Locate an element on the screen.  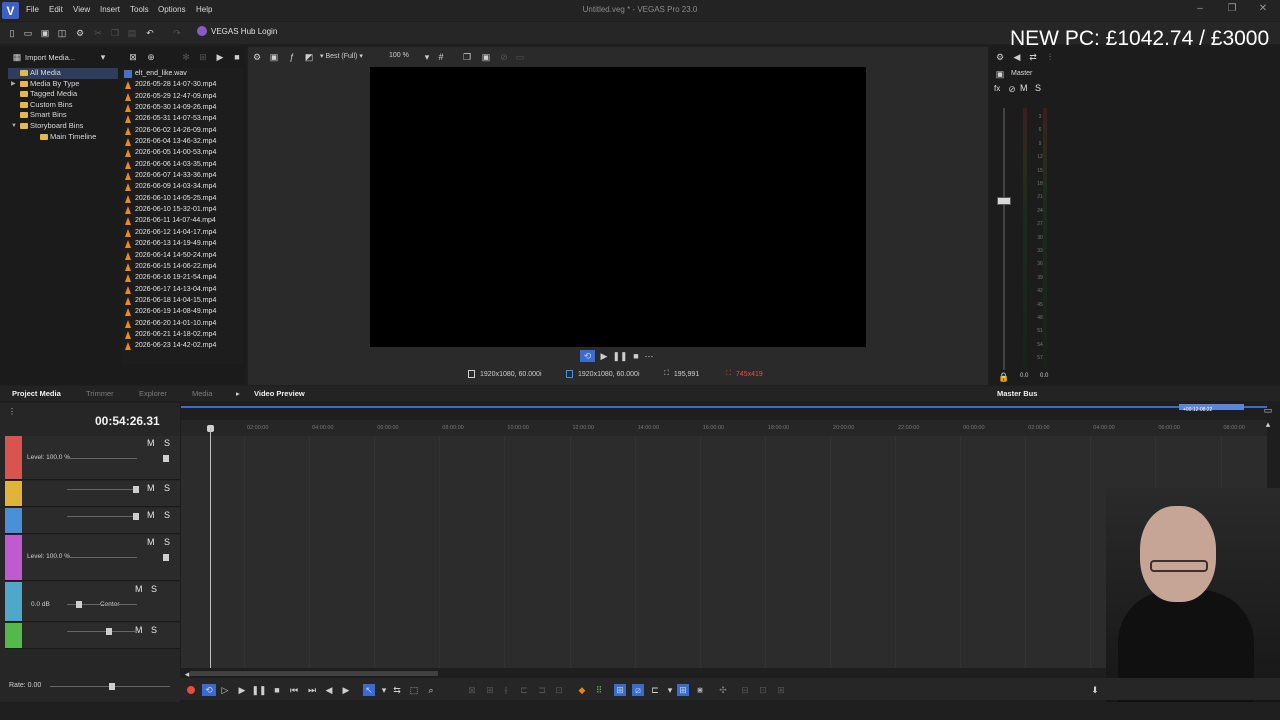
record-button is located at coordinates (191, 690).